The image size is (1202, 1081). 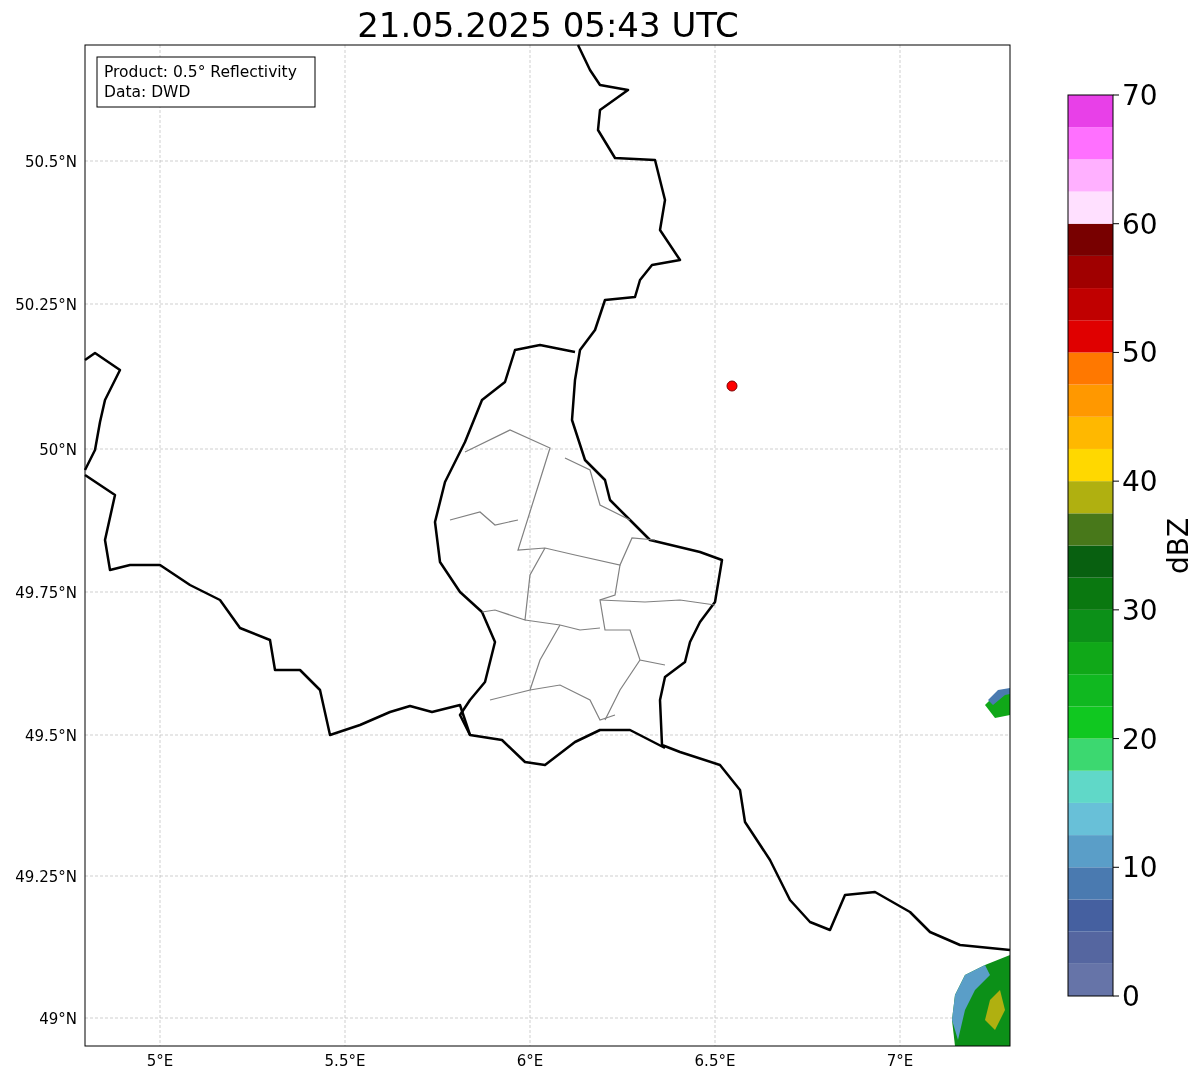 I want to click on axis-tick-label: 7°E, so click(x=900, y=1061).